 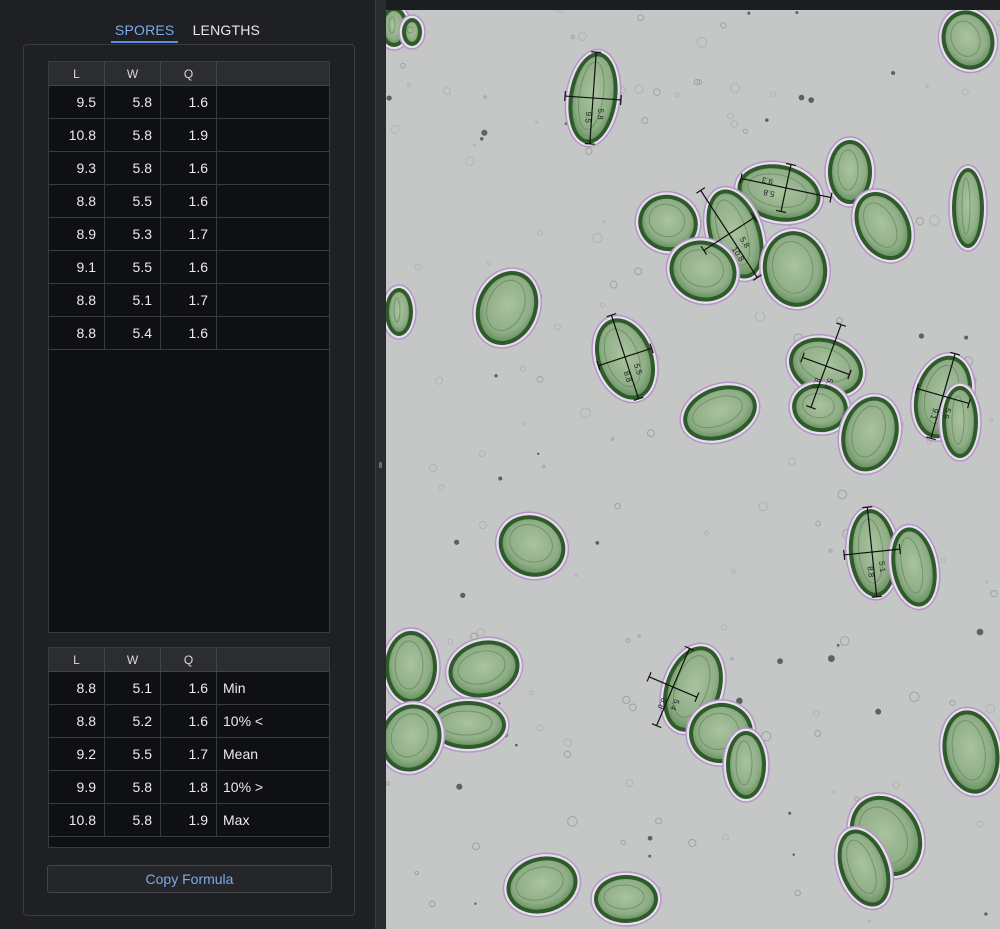 What do you see at coordinates (272, 820) in the screenshot?
I see `cell-label: Max` at bounding box center [272, 820].